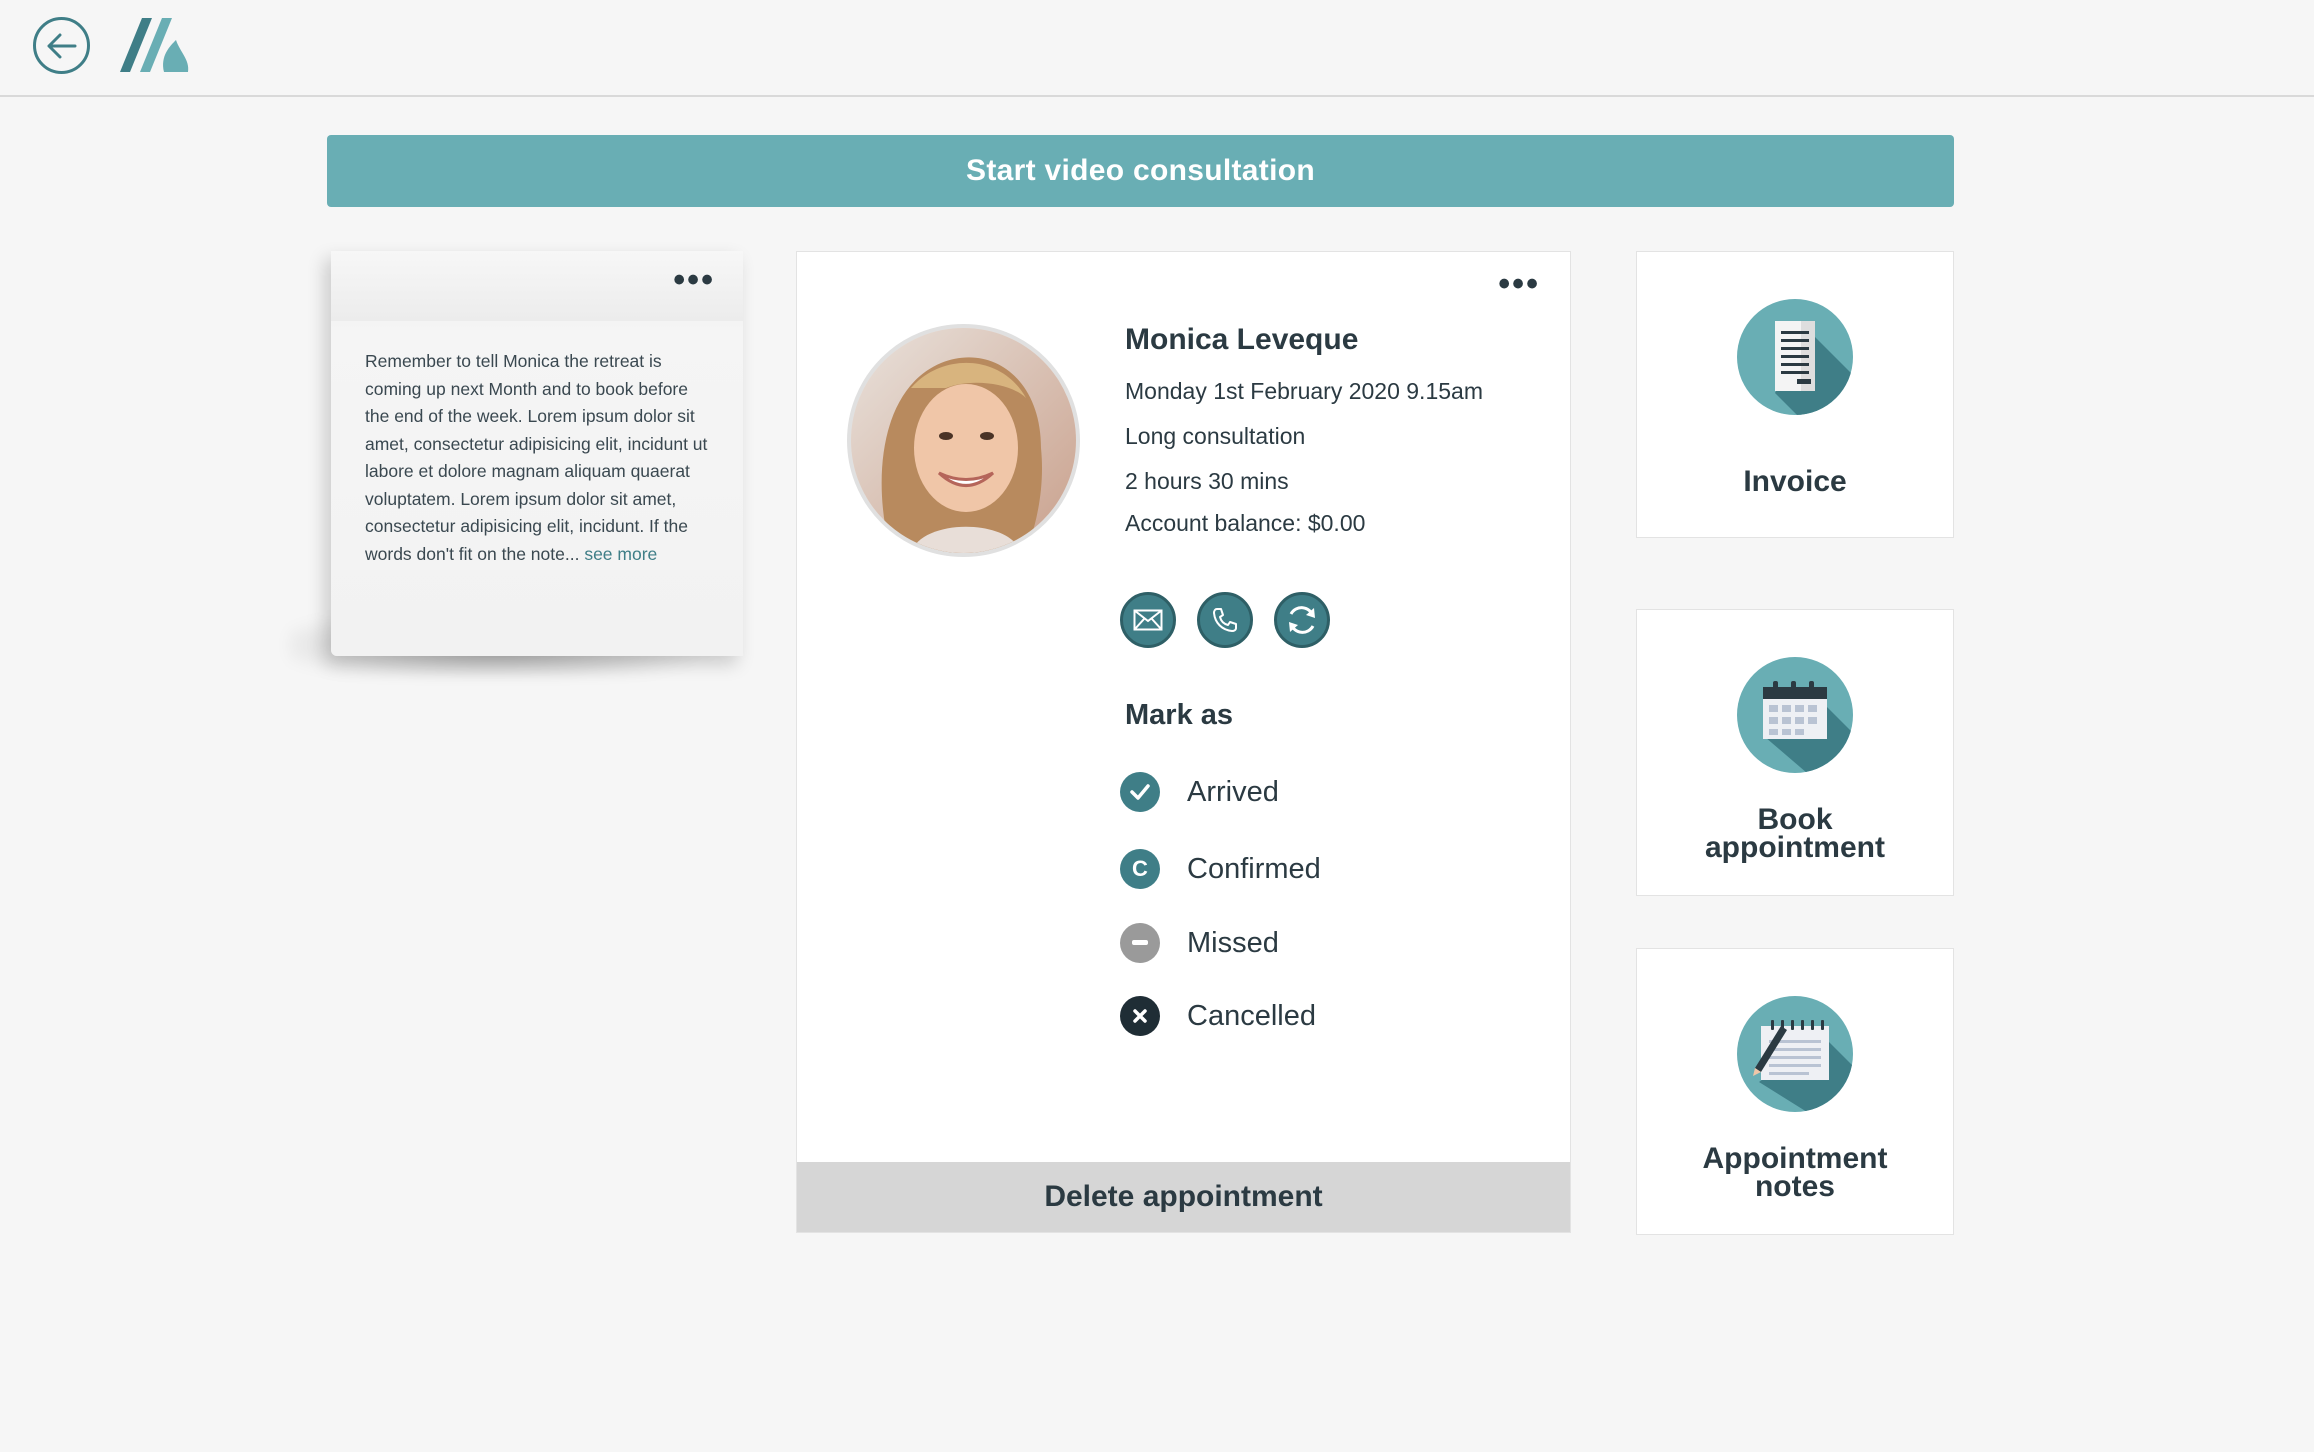  I want to click on tile-label-line2: notes, so click(1794, 1186).